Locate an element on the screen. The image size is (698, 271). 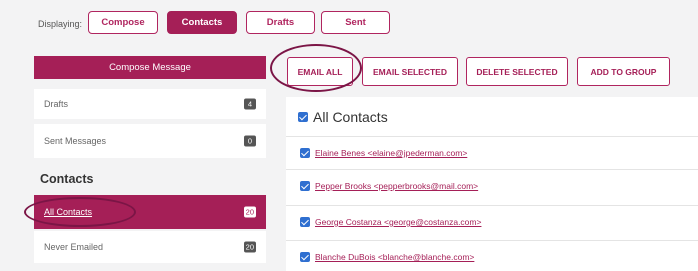
sidebar-item-label: Sent Messages is located at coordinates (75, 141).